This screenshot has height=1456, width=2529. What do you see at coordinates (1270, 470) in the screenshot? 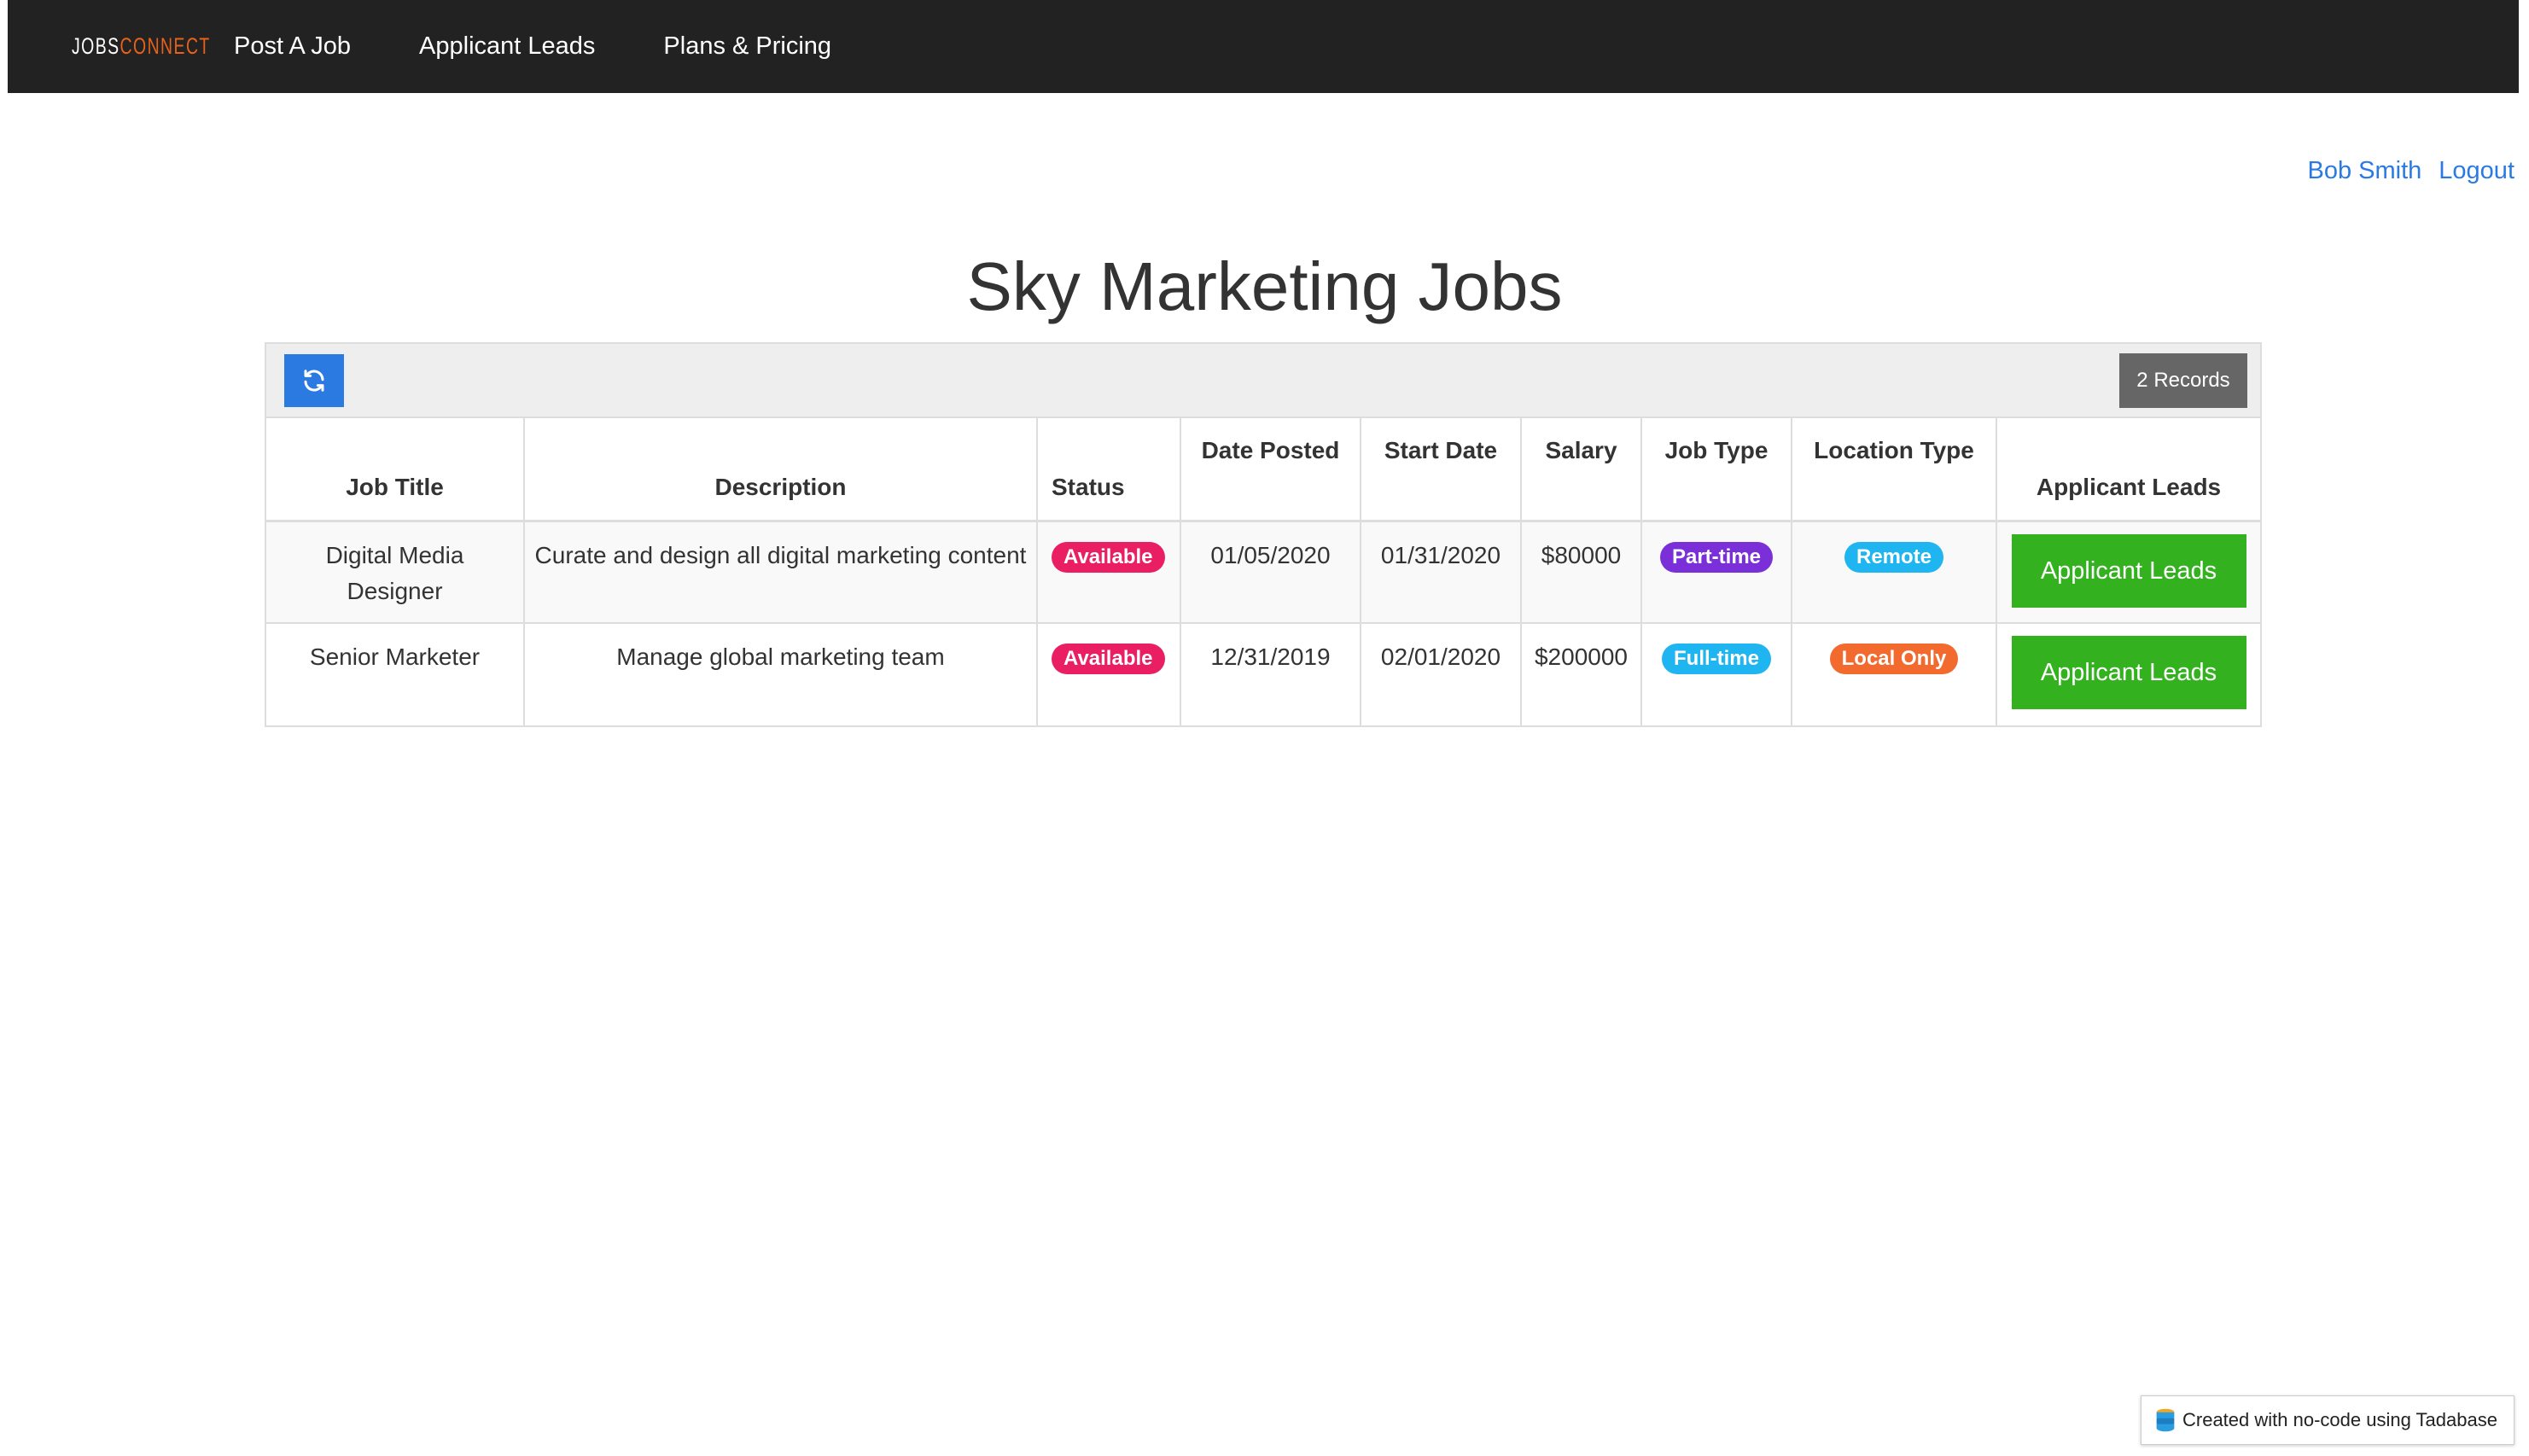
I see `header-date-posted: Date Posted` at bounding box center [1270, 470].